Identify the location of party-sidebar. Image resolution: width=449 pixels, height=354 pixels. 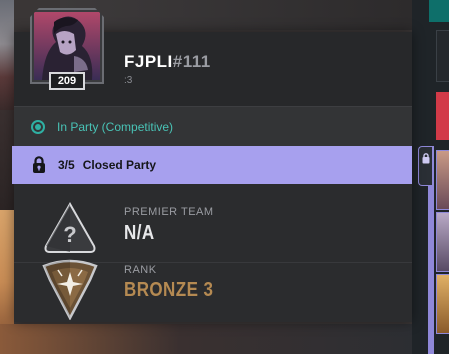
(430, 177).